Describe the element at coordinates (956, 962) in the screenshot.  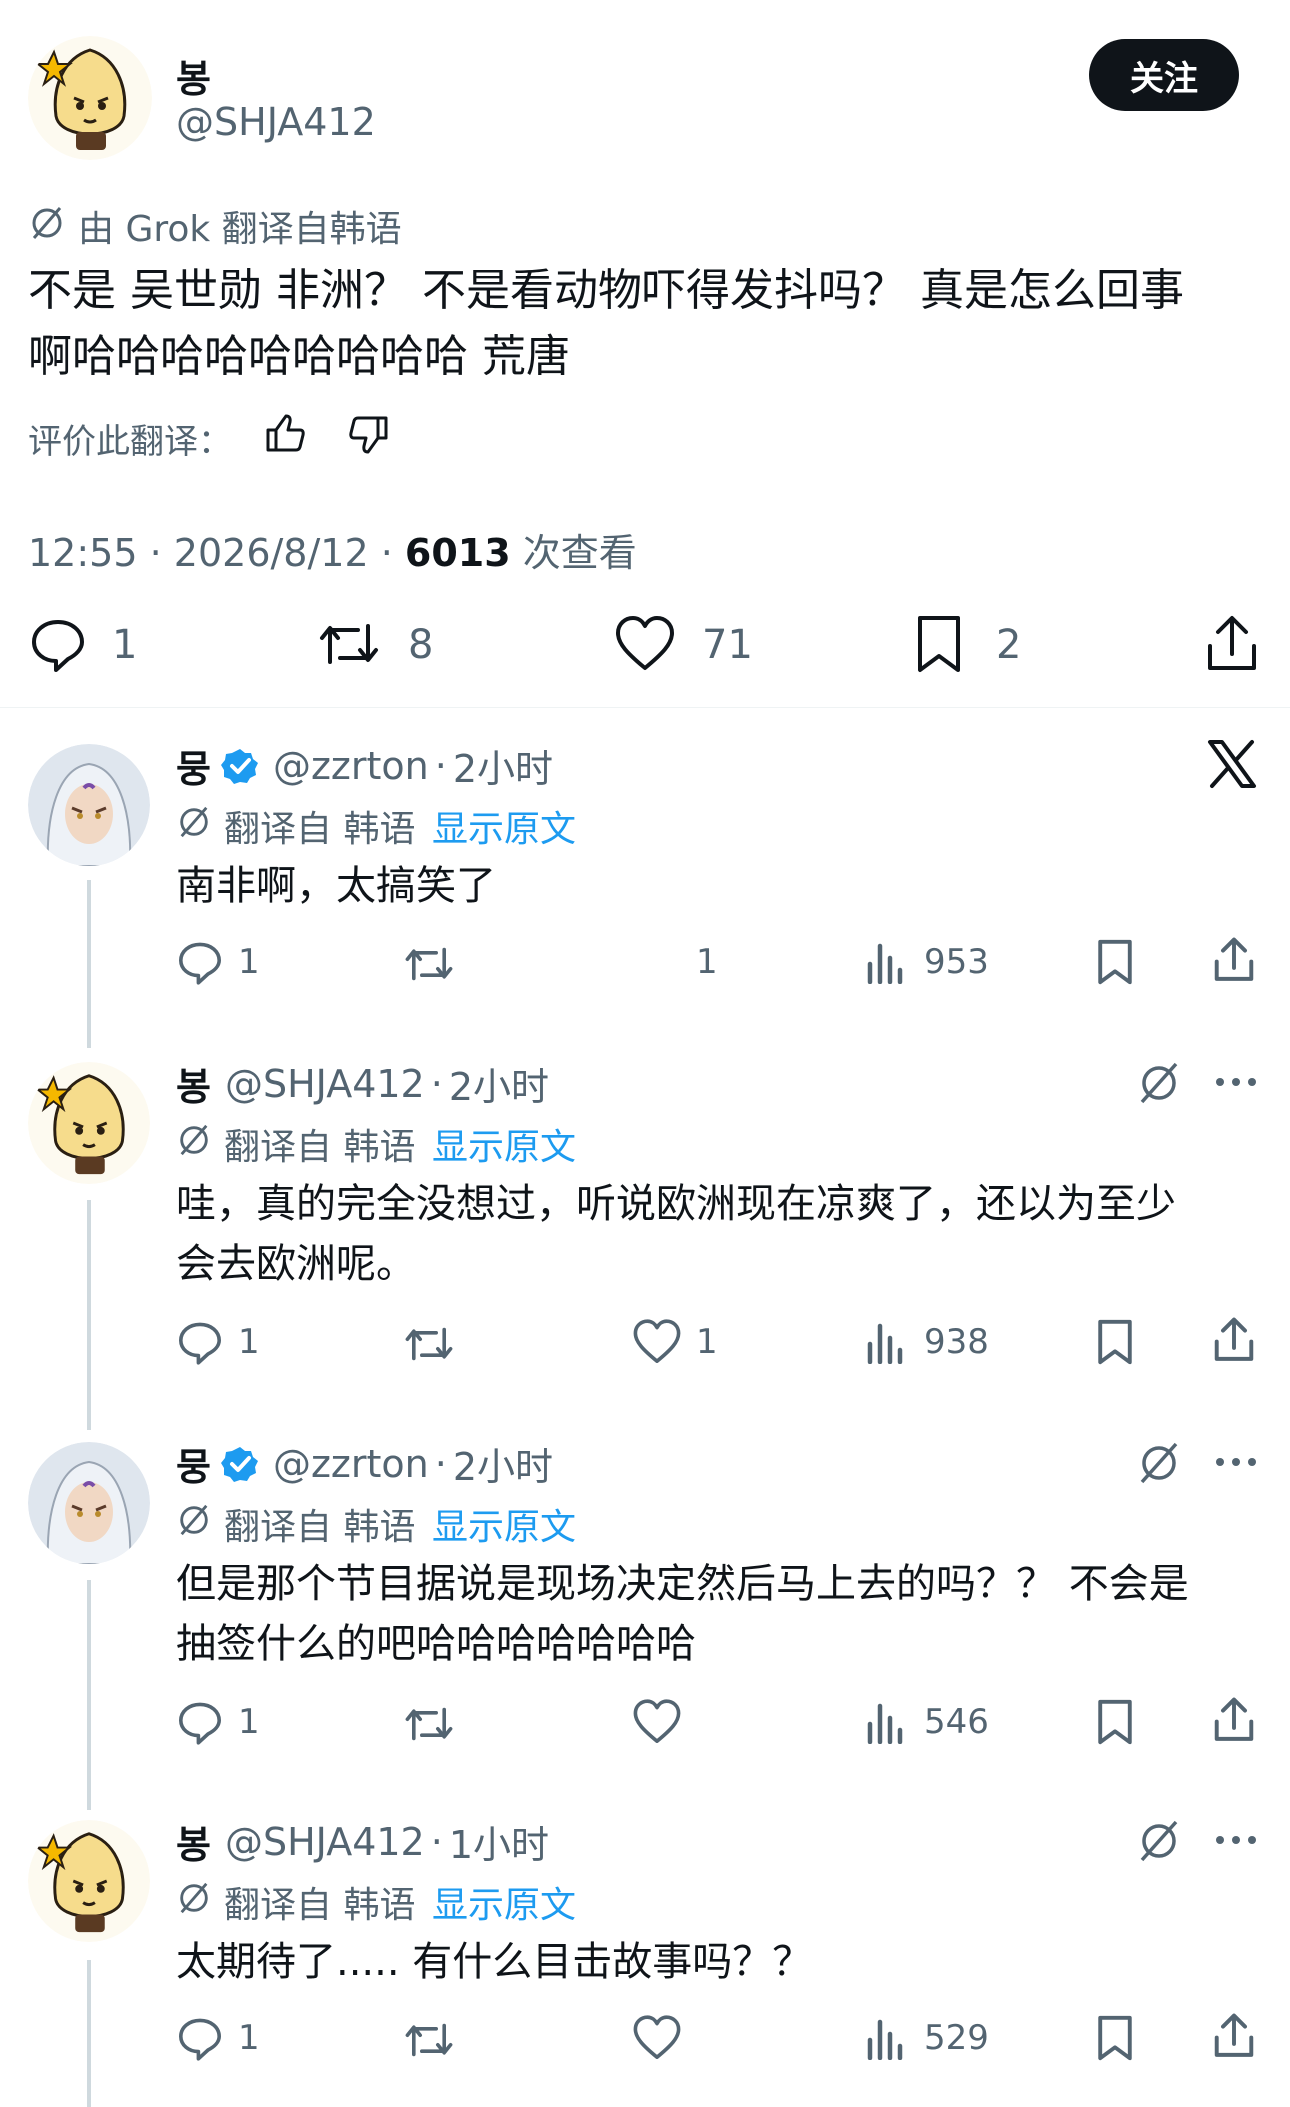
I see `view-count: 953` at that location.